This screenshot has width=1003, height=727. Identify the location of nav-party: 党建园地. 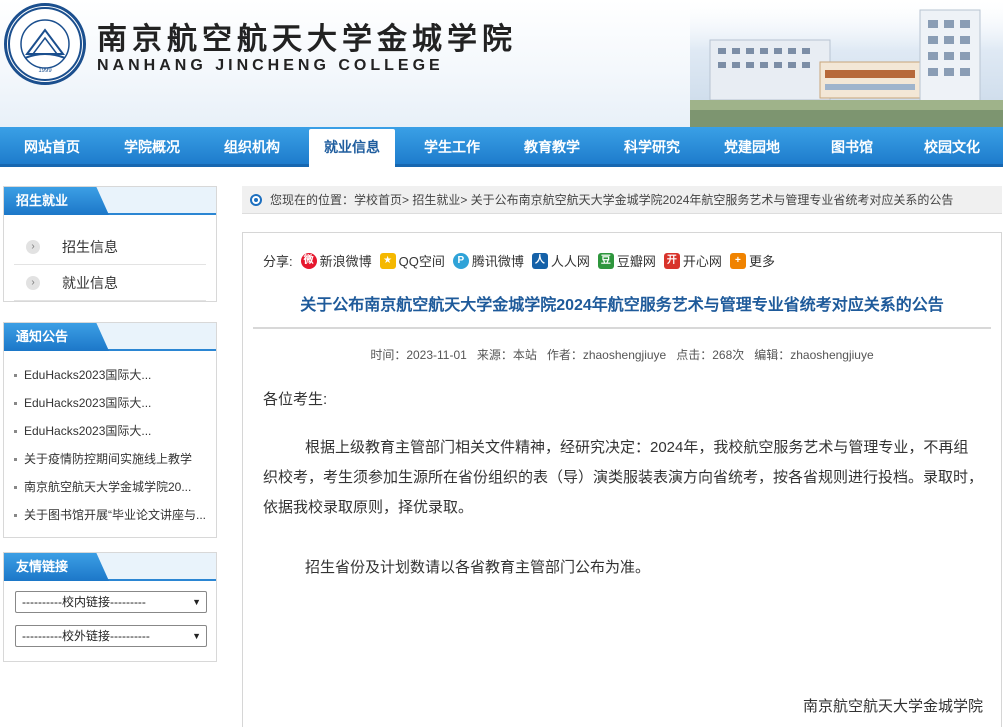
(752, 147).